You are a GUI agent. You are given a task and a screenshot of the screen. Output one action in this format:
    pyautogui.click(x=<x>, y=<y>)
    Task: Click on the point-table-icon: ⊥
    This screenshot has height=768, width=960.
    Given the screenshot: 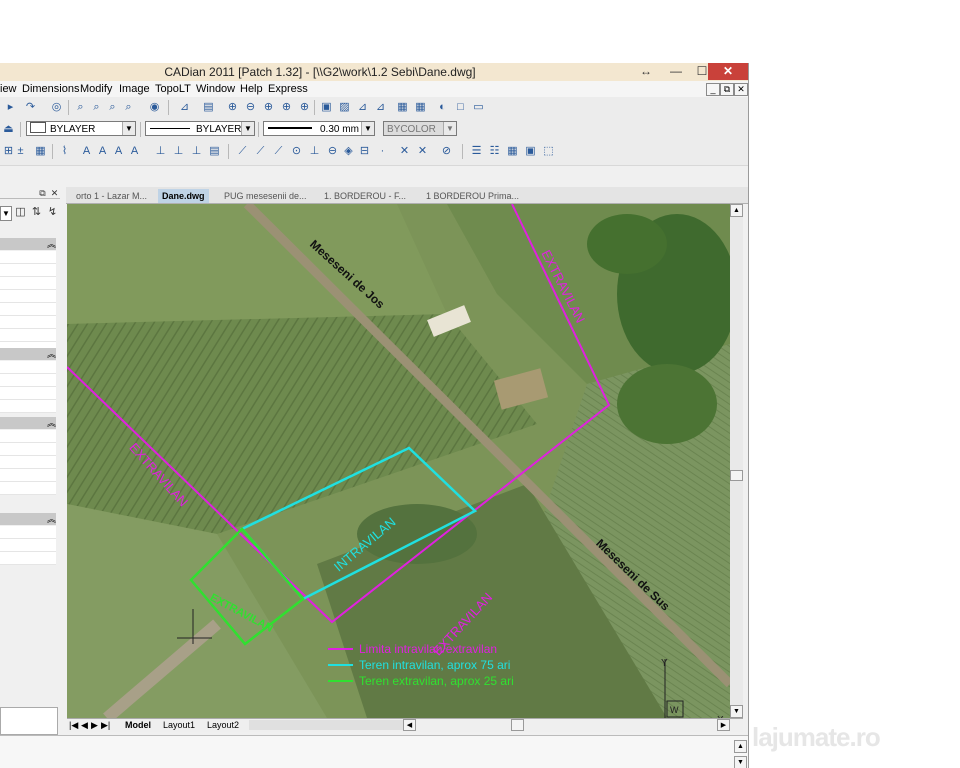 What is the action you would take?
    pyautogui.click(x=196, y=151)
    